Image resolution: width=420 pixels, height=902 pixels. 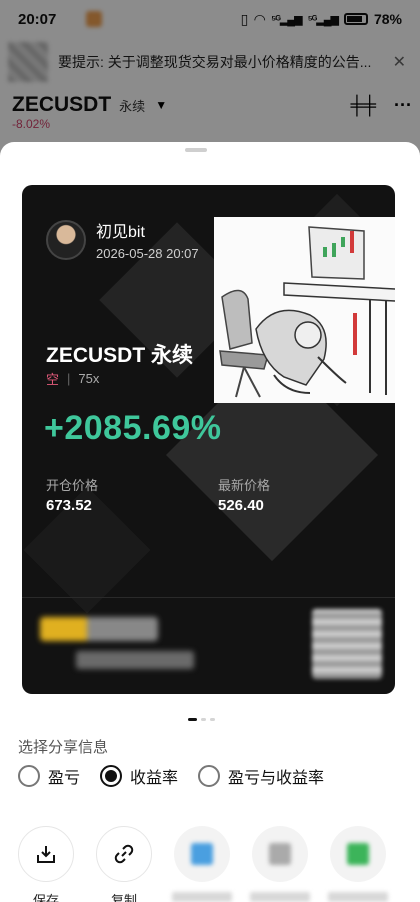 What do you see at coordinates (111, 776) in the screenshot?
I see `radio-button-selected` at bounding box center [111, 776].